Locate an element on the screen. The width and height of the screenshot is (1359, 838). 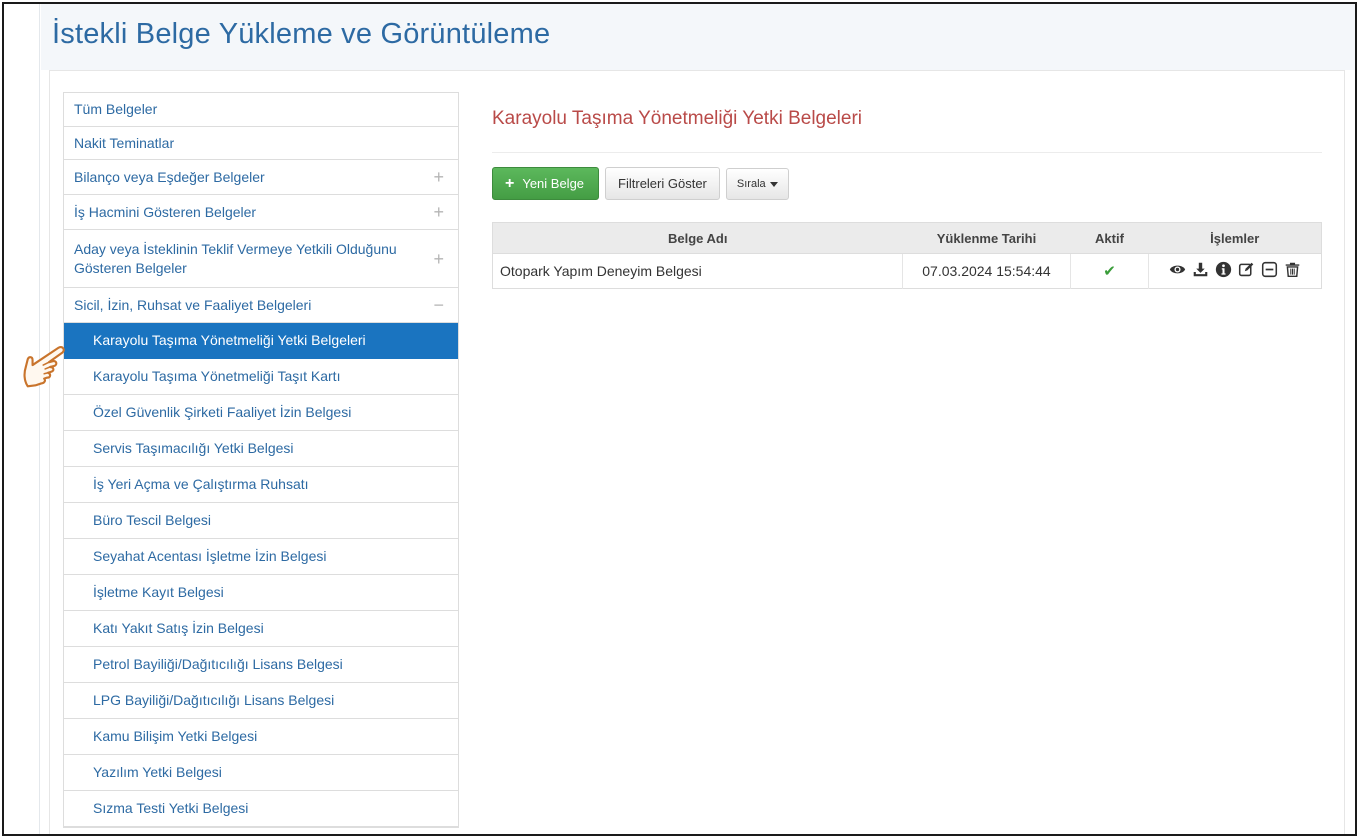
column-header-active: Aktif is located at coordinates (1109, 238).